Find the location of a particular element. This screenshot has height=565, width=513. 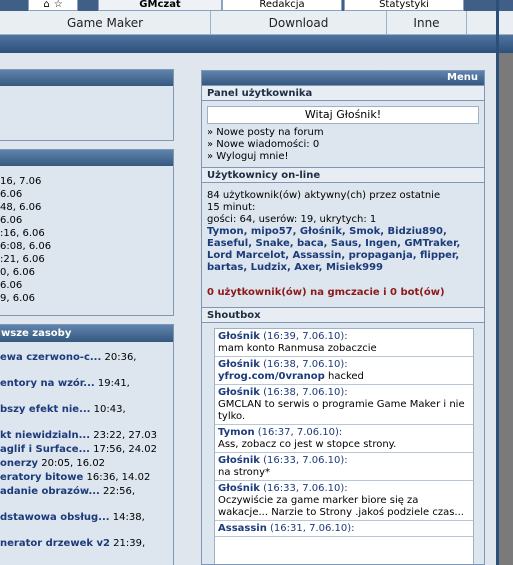

resources-header: wsze zasoby is located at coordinates (86, 333).